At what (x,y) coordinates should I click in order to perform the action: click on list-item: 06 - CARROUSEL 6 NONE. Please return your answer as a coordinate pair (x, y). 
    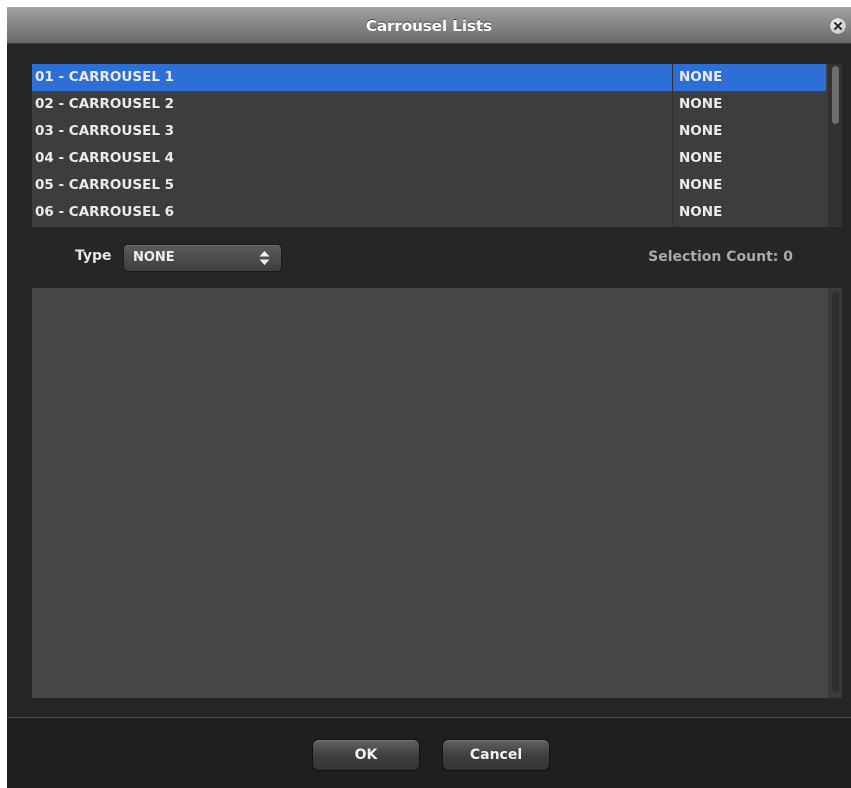
    Looking at the image, I should click on (429, 212).